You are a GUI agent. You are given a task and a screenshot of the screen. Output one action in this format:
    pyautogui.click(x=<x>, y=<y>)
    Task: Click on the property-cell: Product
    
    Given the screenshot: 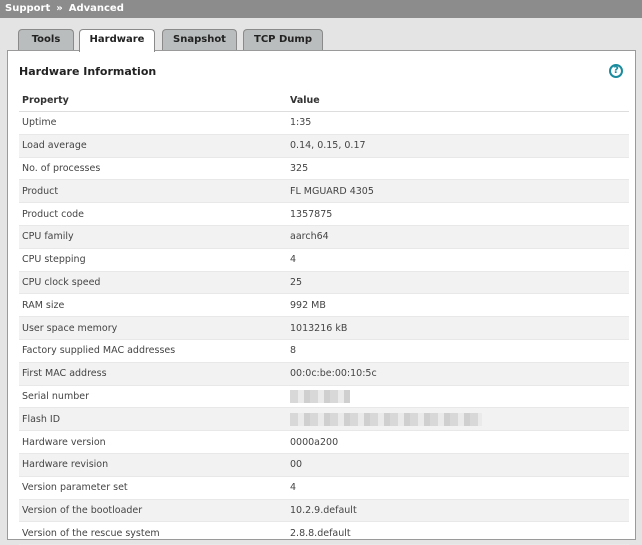 What is the action you would take?
    pyautogui.click(x=153, y=191)
    